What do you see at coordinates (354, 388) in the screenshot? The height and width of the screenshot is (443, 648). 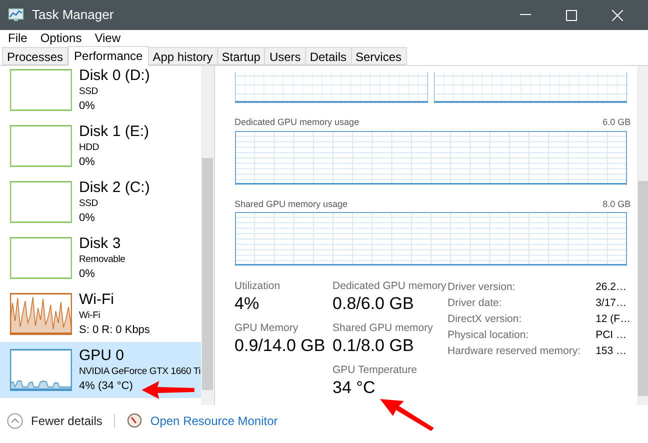 I see `stat-value: 34 °C` at bounding box center [354, 388].